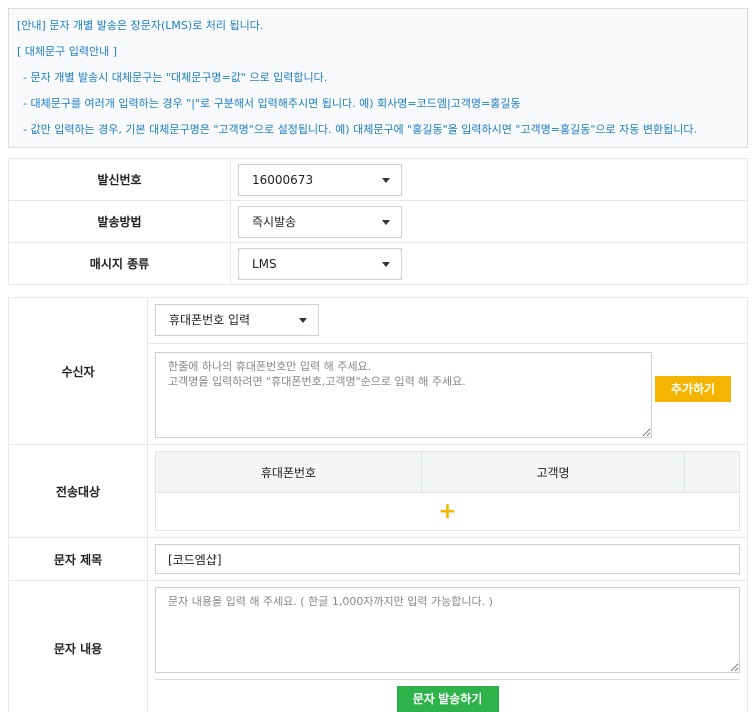  I want to click on send-method-label: 발송방법, so click(119, 221).